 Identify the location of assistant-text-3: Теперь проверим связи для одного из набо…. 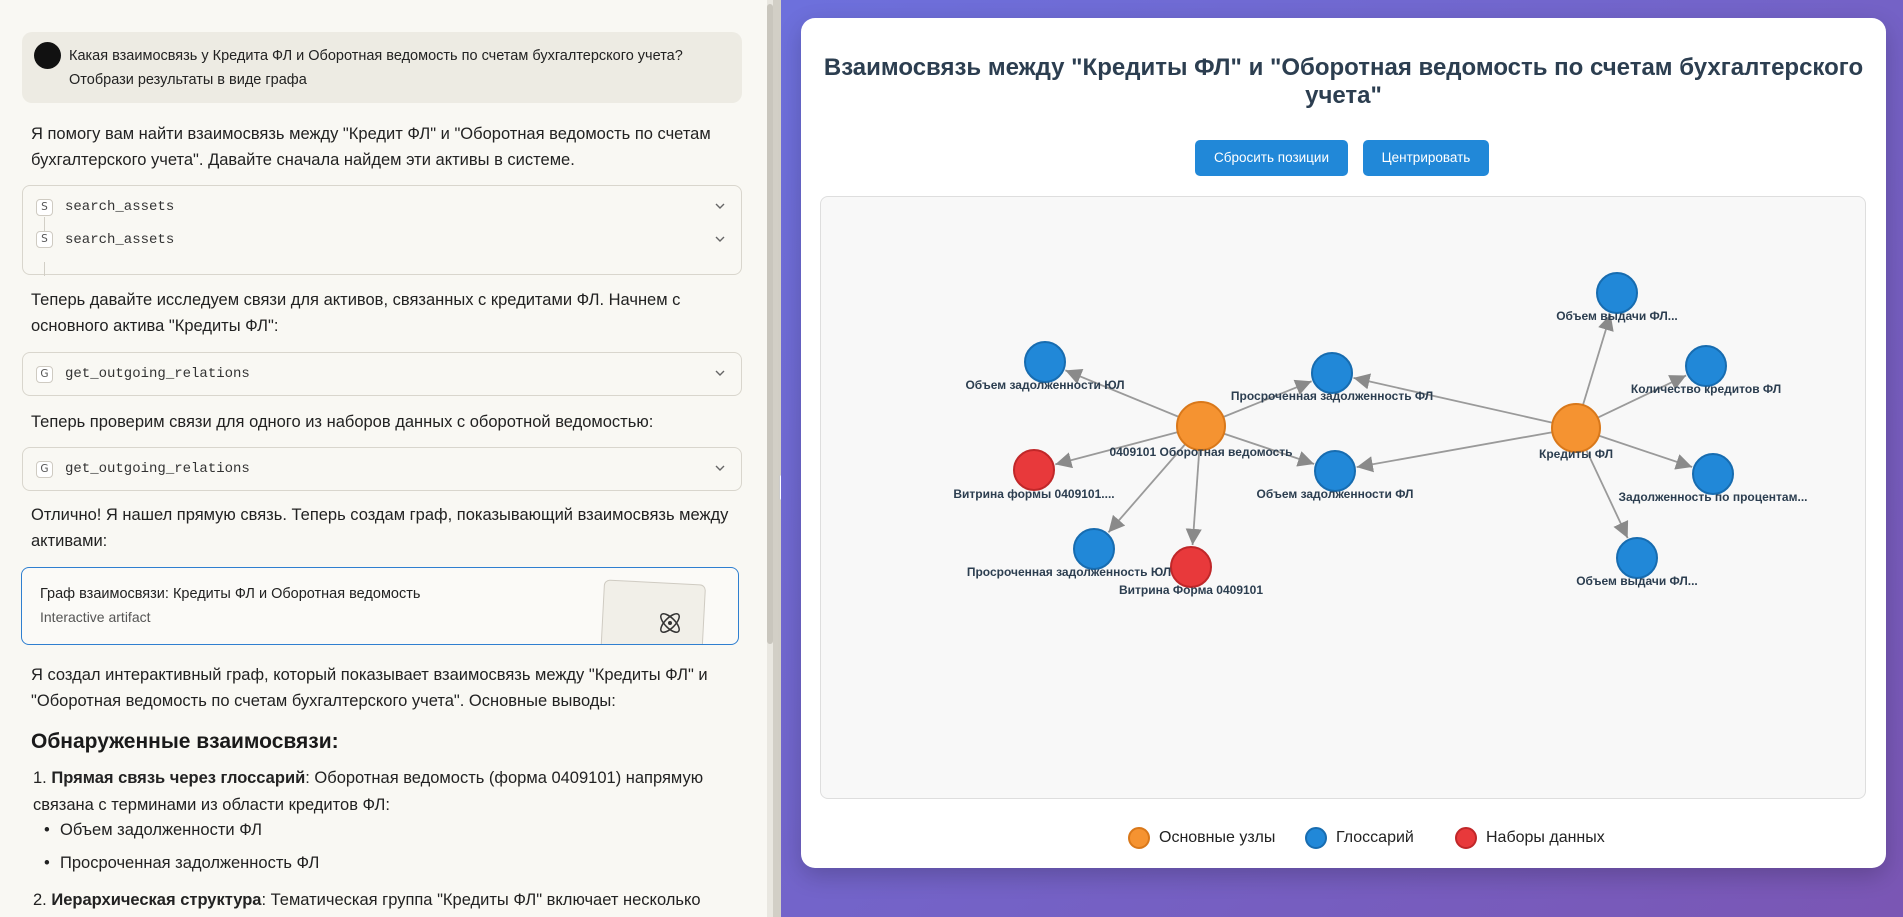
(342, 422).